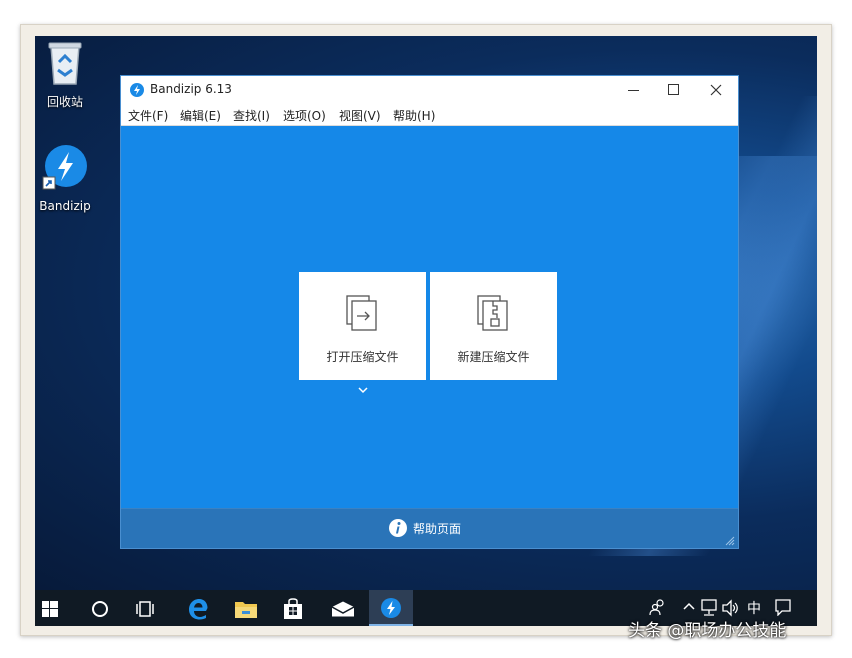 The image size is (852, 658). What do you see at coordinates (67, 206) in the screenshot?
I see `desktop-icon-label: Bandizip` at bounding box center [67, 206].